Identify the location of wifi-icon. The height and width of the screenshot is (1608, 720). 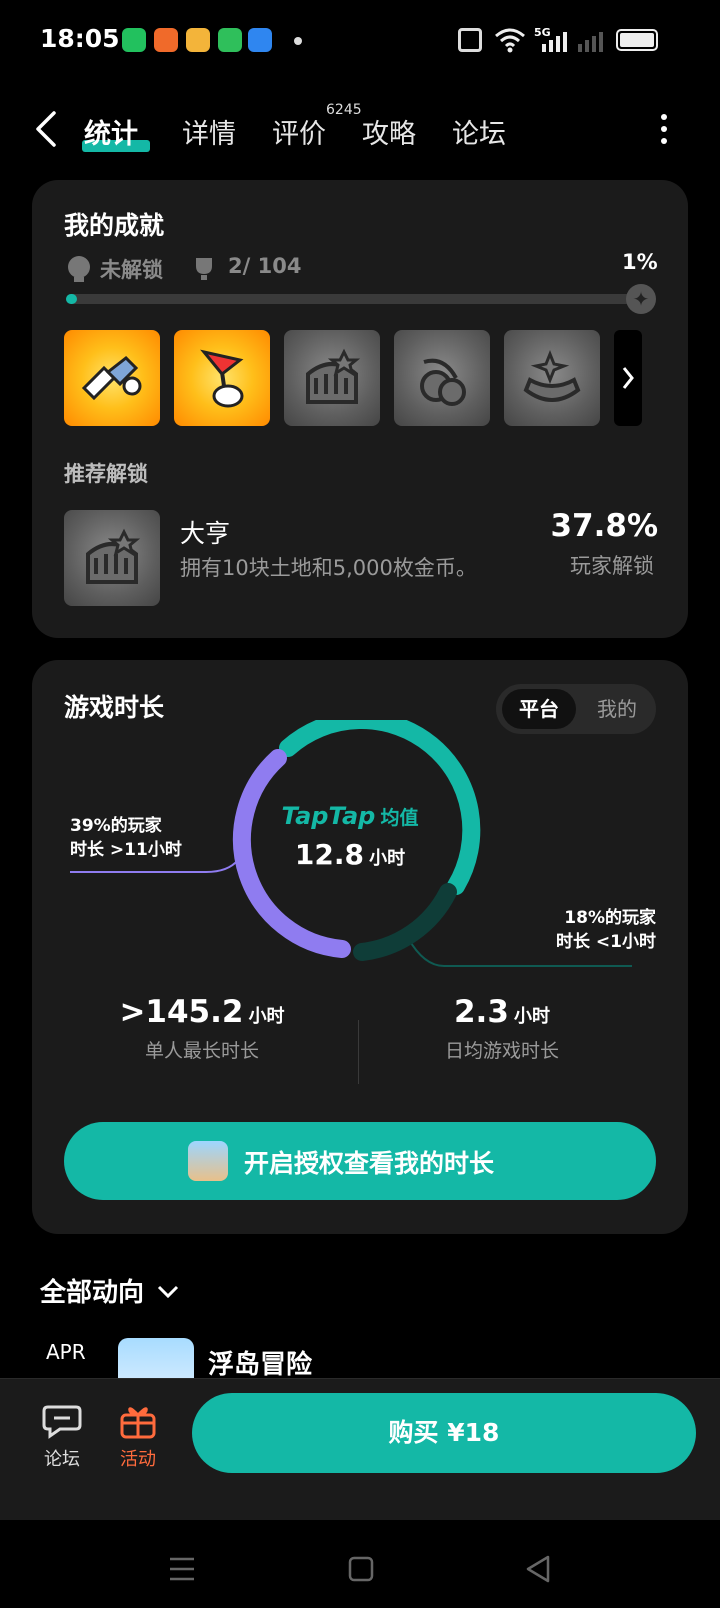
(510, 40).